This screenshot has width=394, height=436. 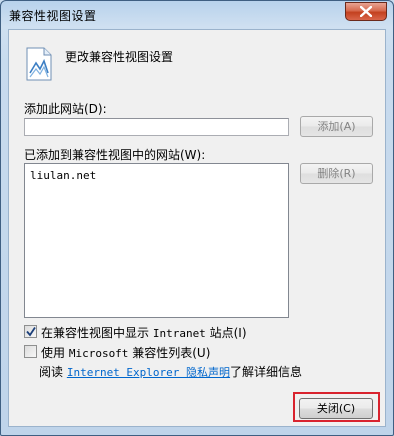 What do you see at coordinates (336, 126) in the screenshot?
I see `add-button: 添加(A)` at bounding box center [336, 126].